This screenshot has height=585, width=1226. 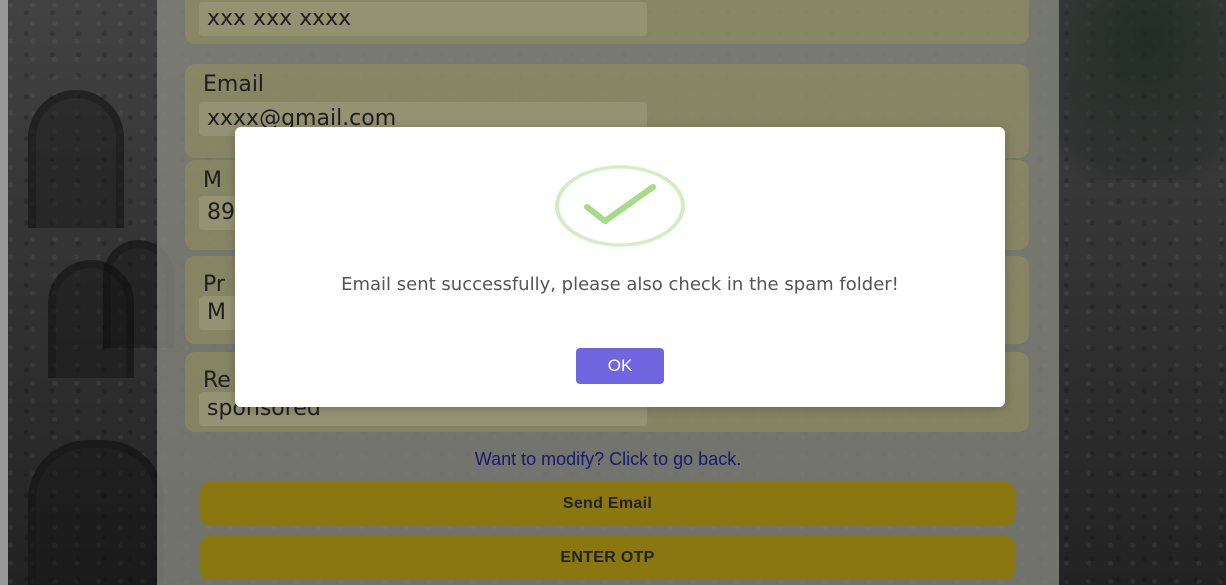 I want to click on ok-button: OK, so click(x=620, y=366).